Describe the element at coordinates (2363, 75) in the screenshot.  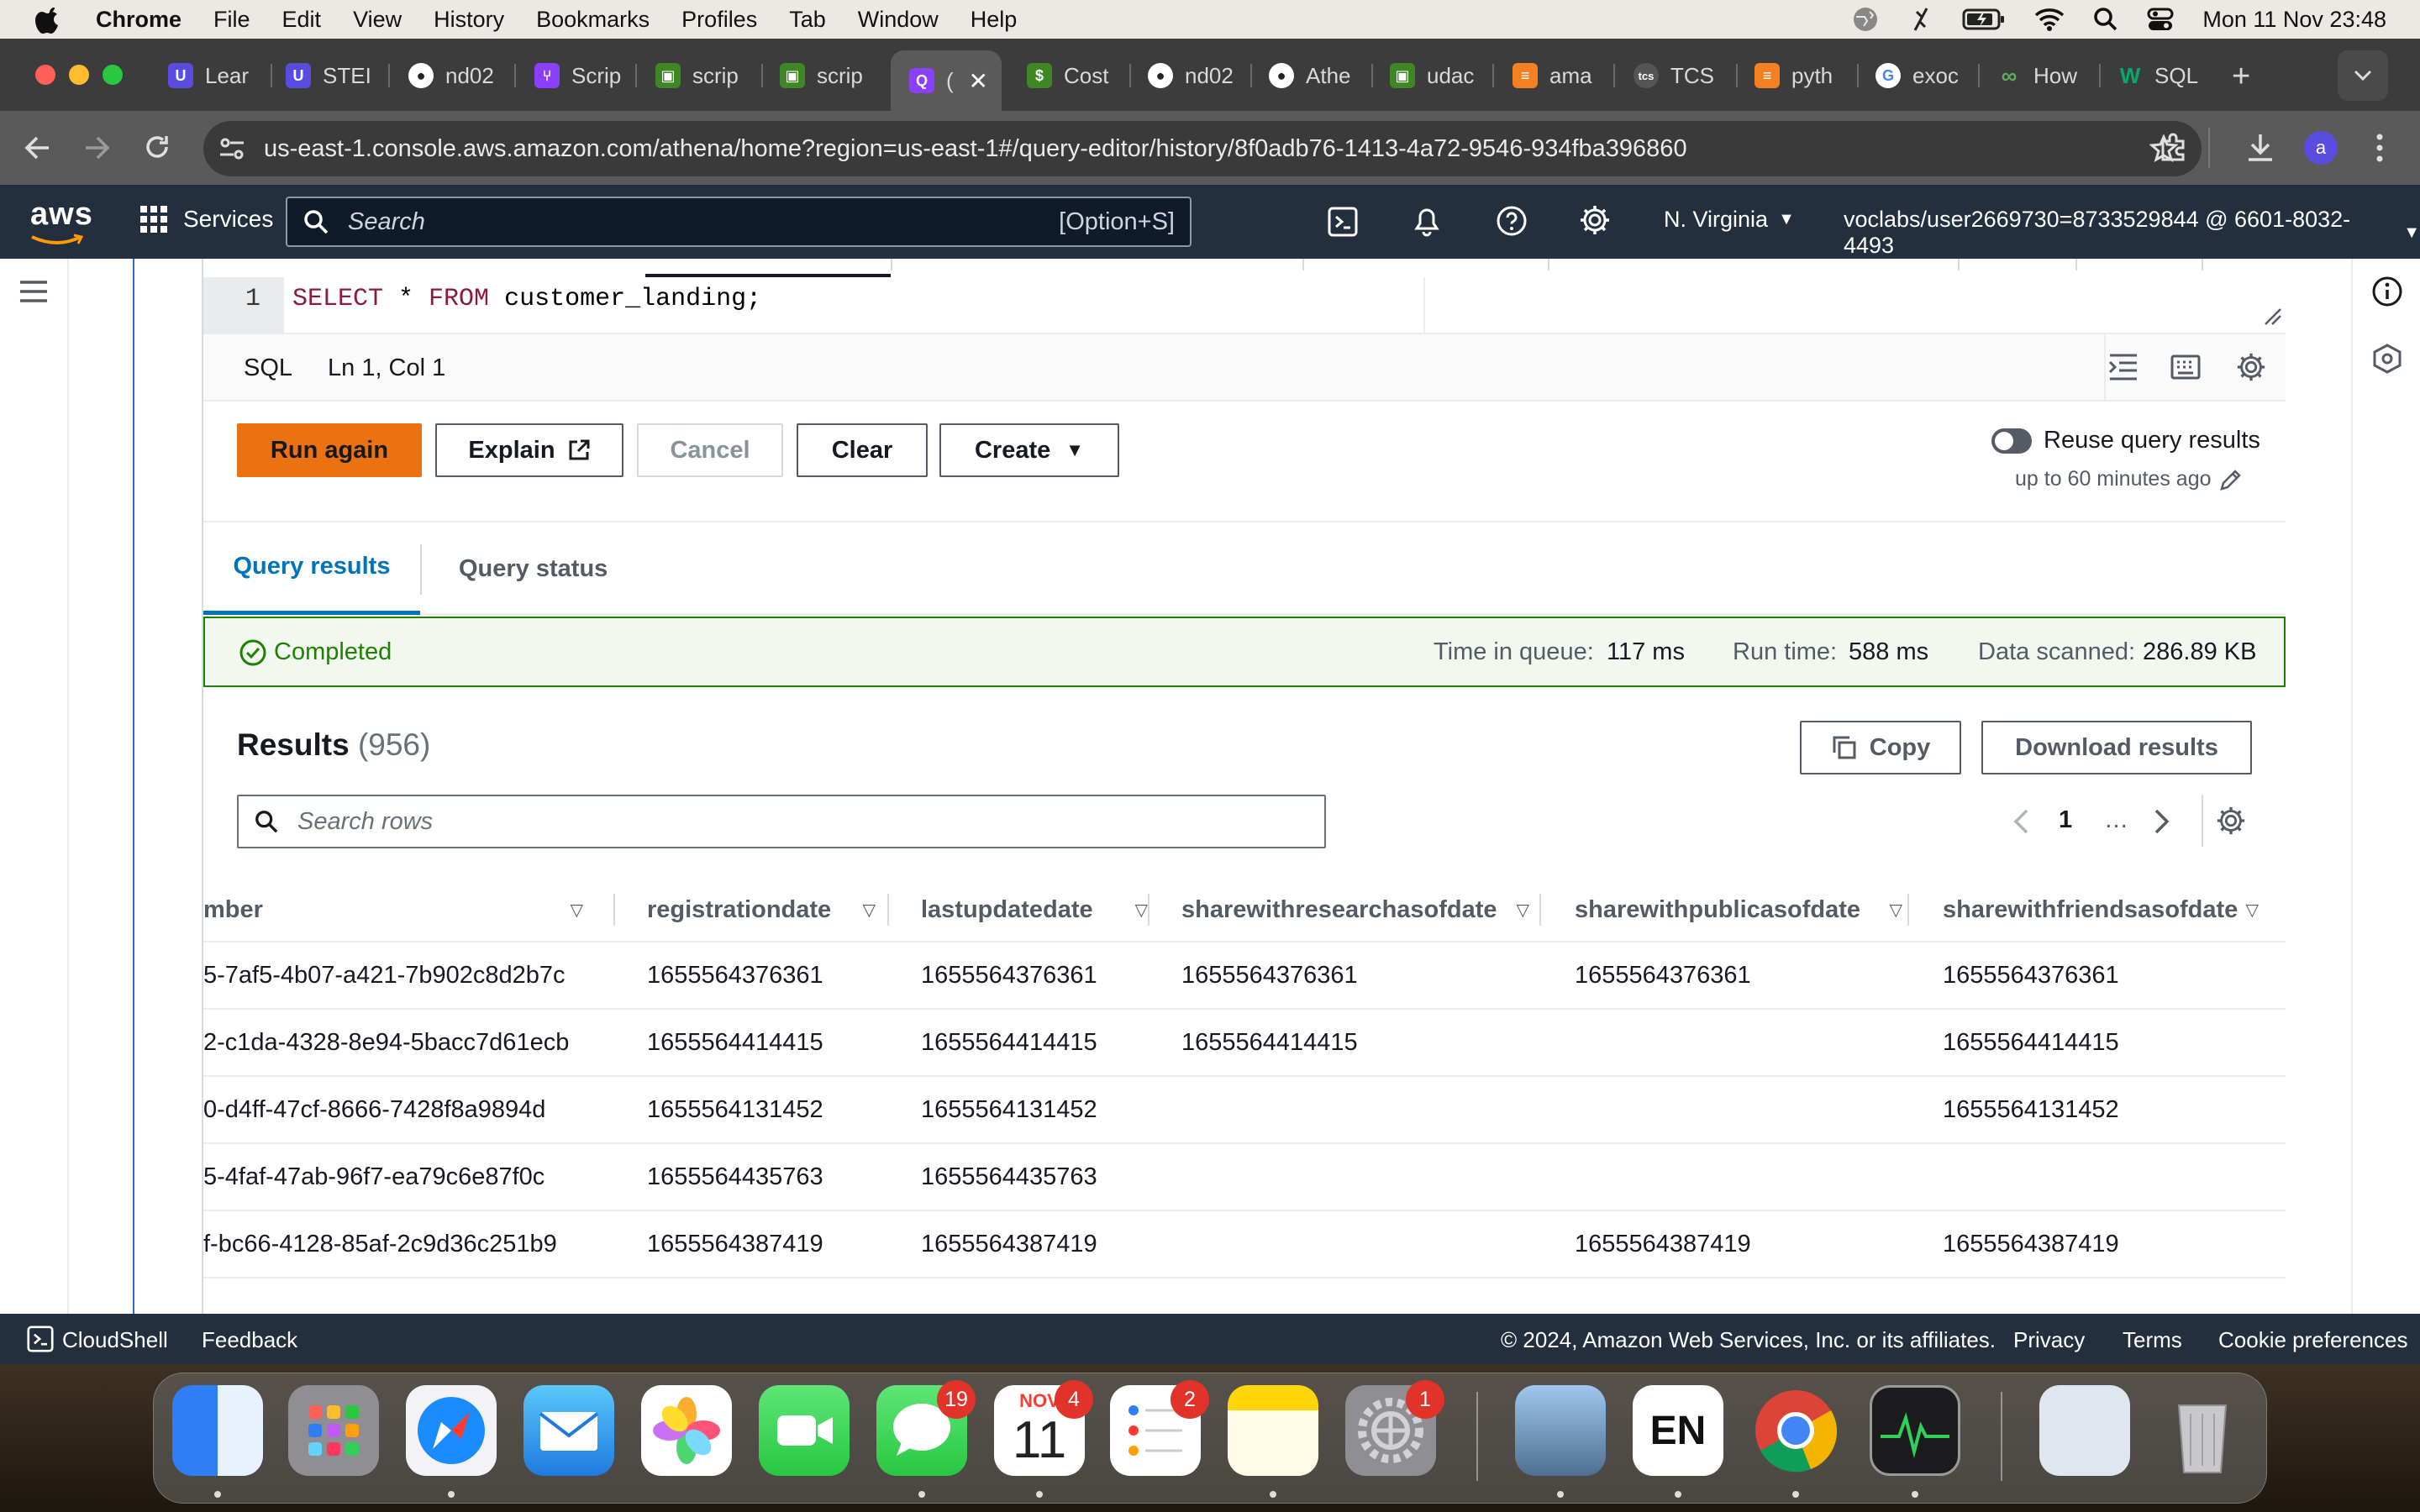
I see `tab-search-button` at that location.